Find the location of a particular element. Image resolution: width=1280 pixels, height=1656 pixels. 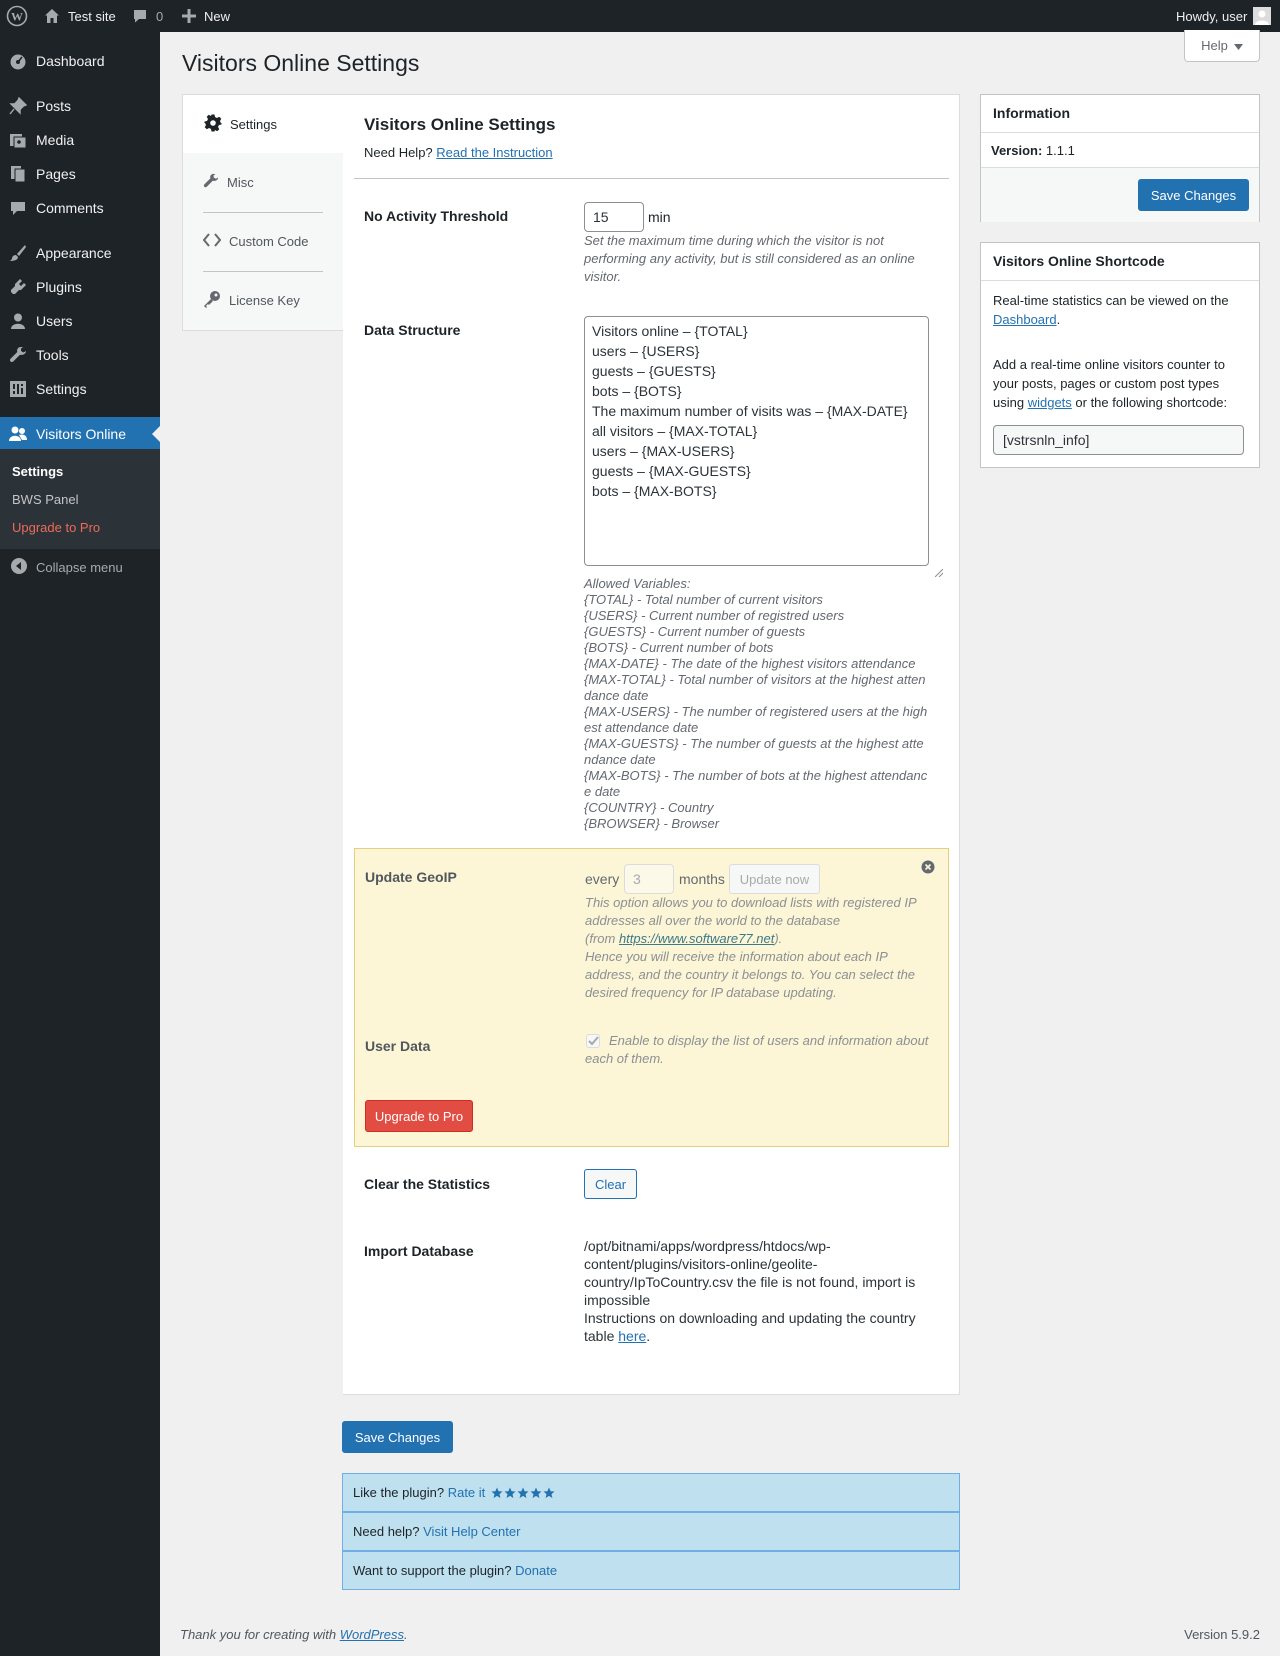

donate-bar: Want to support the plugin? Donate is located at coordinates (651, 1570).